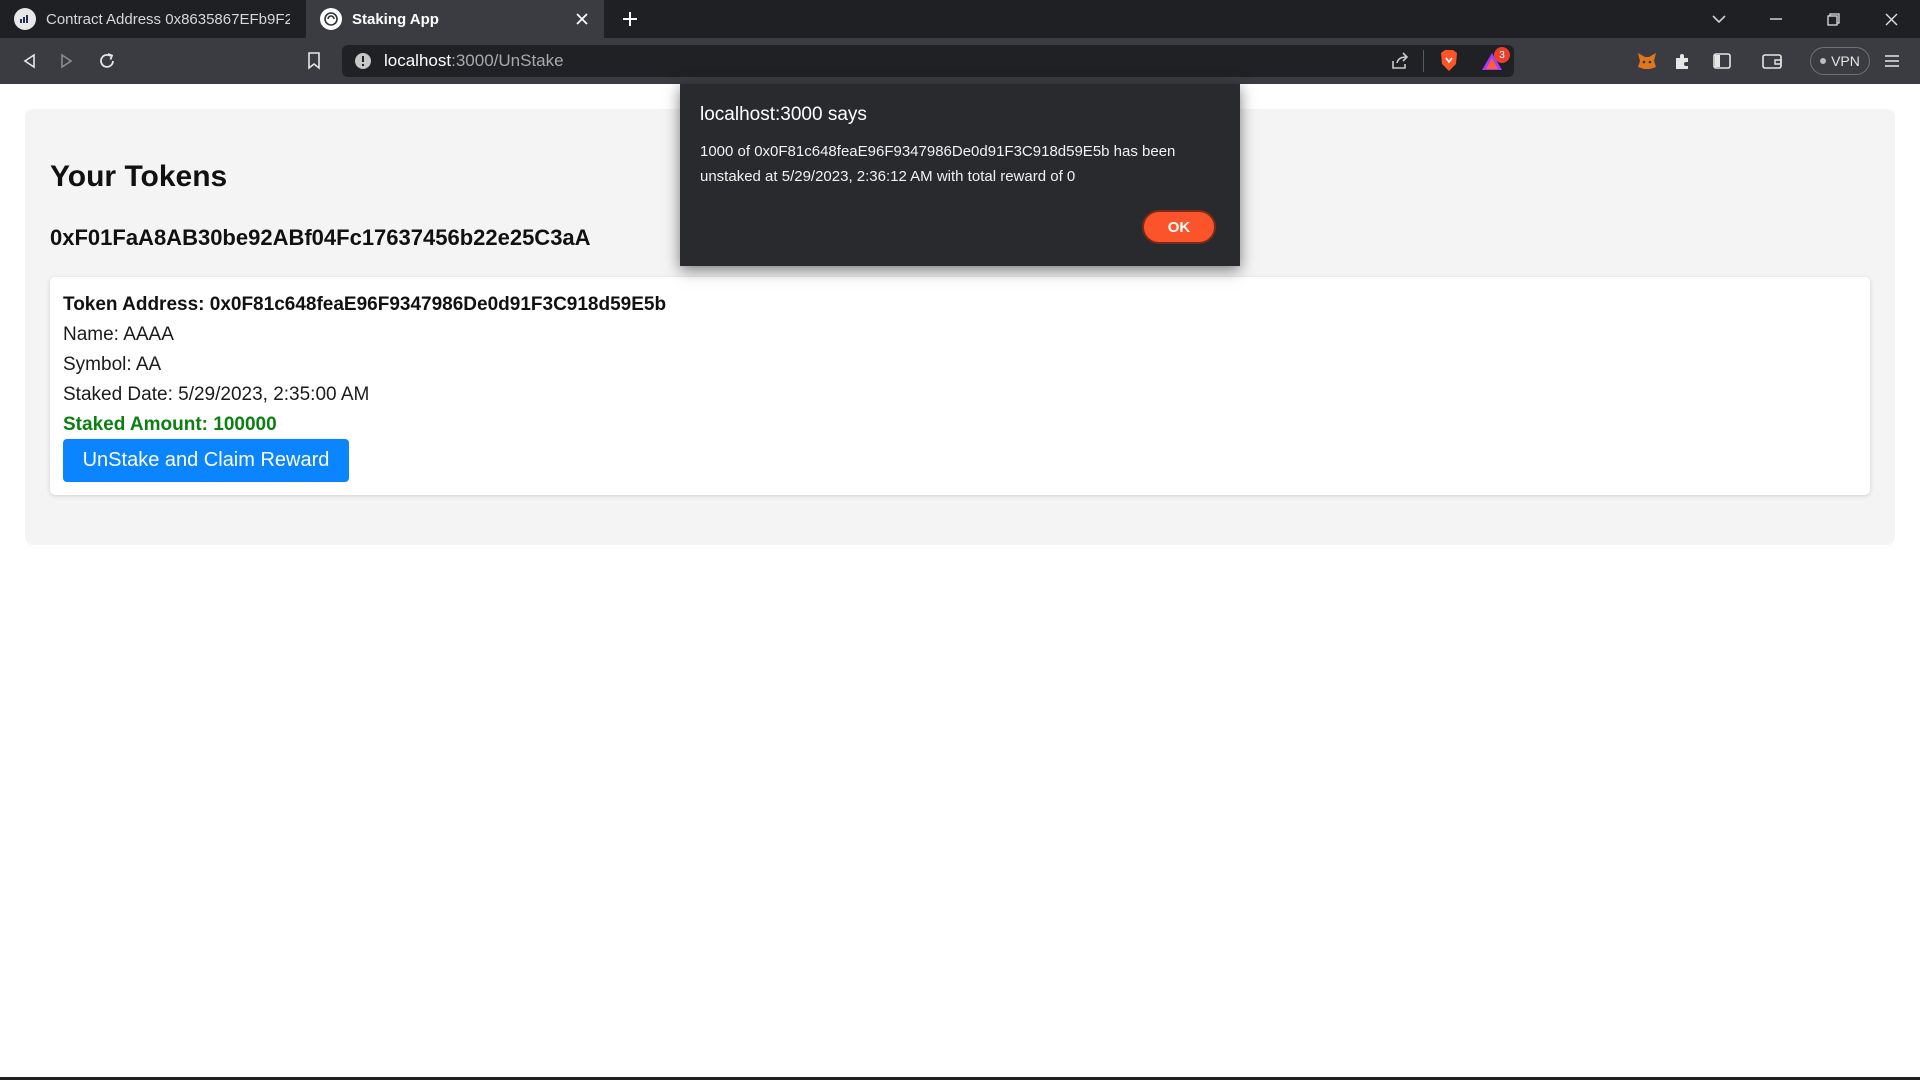 The width and height of the screenshot is (1920, 1080). I want to click on tab-search-chevron-icon, so click(1719, 19).